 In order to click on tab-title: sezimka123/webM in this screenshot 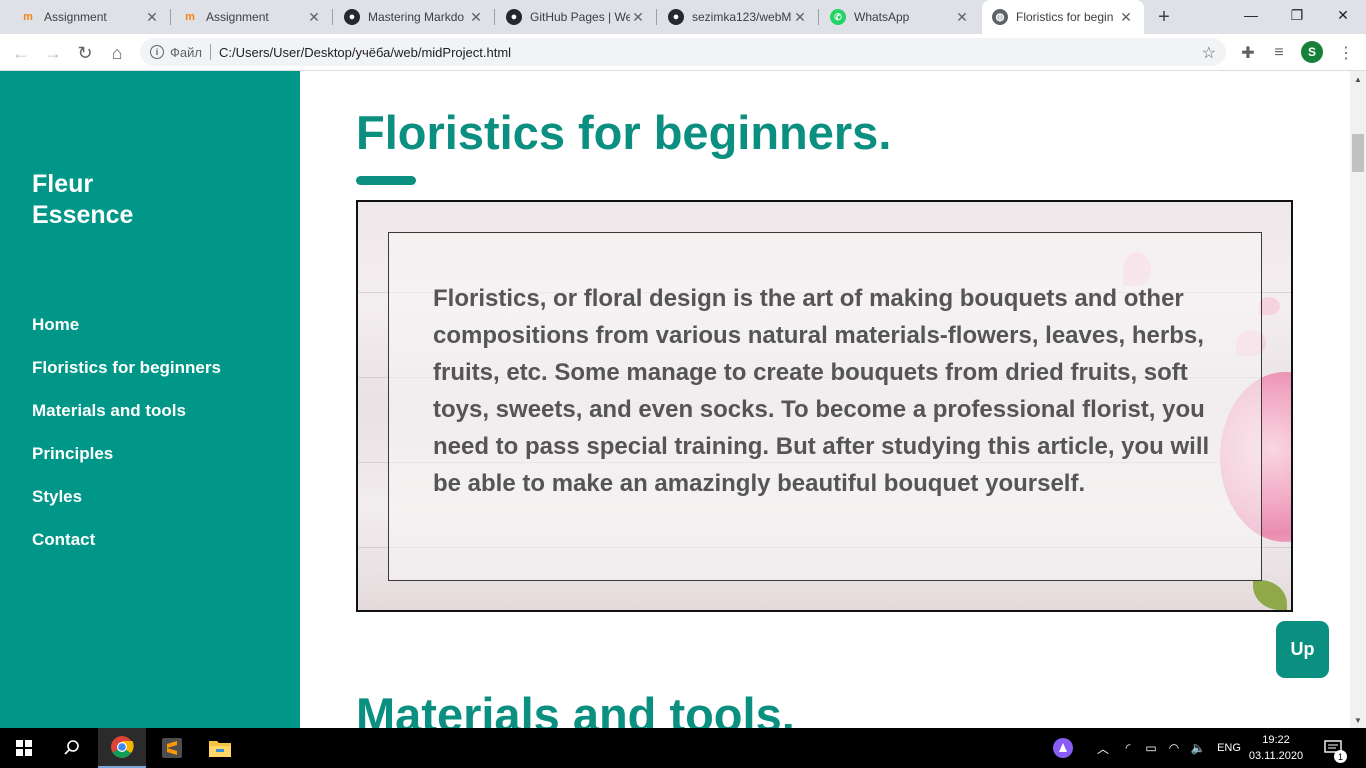, I will do `click(742, 17)`.